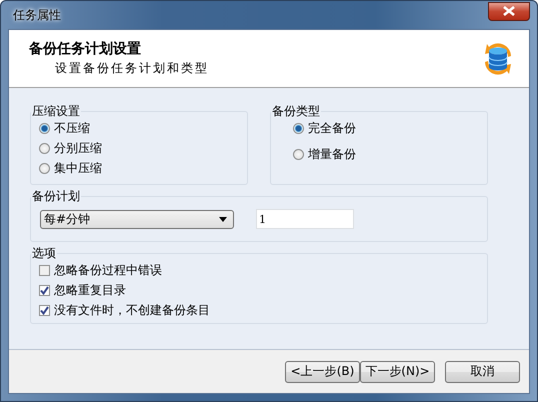 The height and width of the screenshot is (402, 538). What do you see at coordinates (90, 290) in the screenshot?
I see `checkbox-label: 忽略重复目录` at bounding box center [90, 290].